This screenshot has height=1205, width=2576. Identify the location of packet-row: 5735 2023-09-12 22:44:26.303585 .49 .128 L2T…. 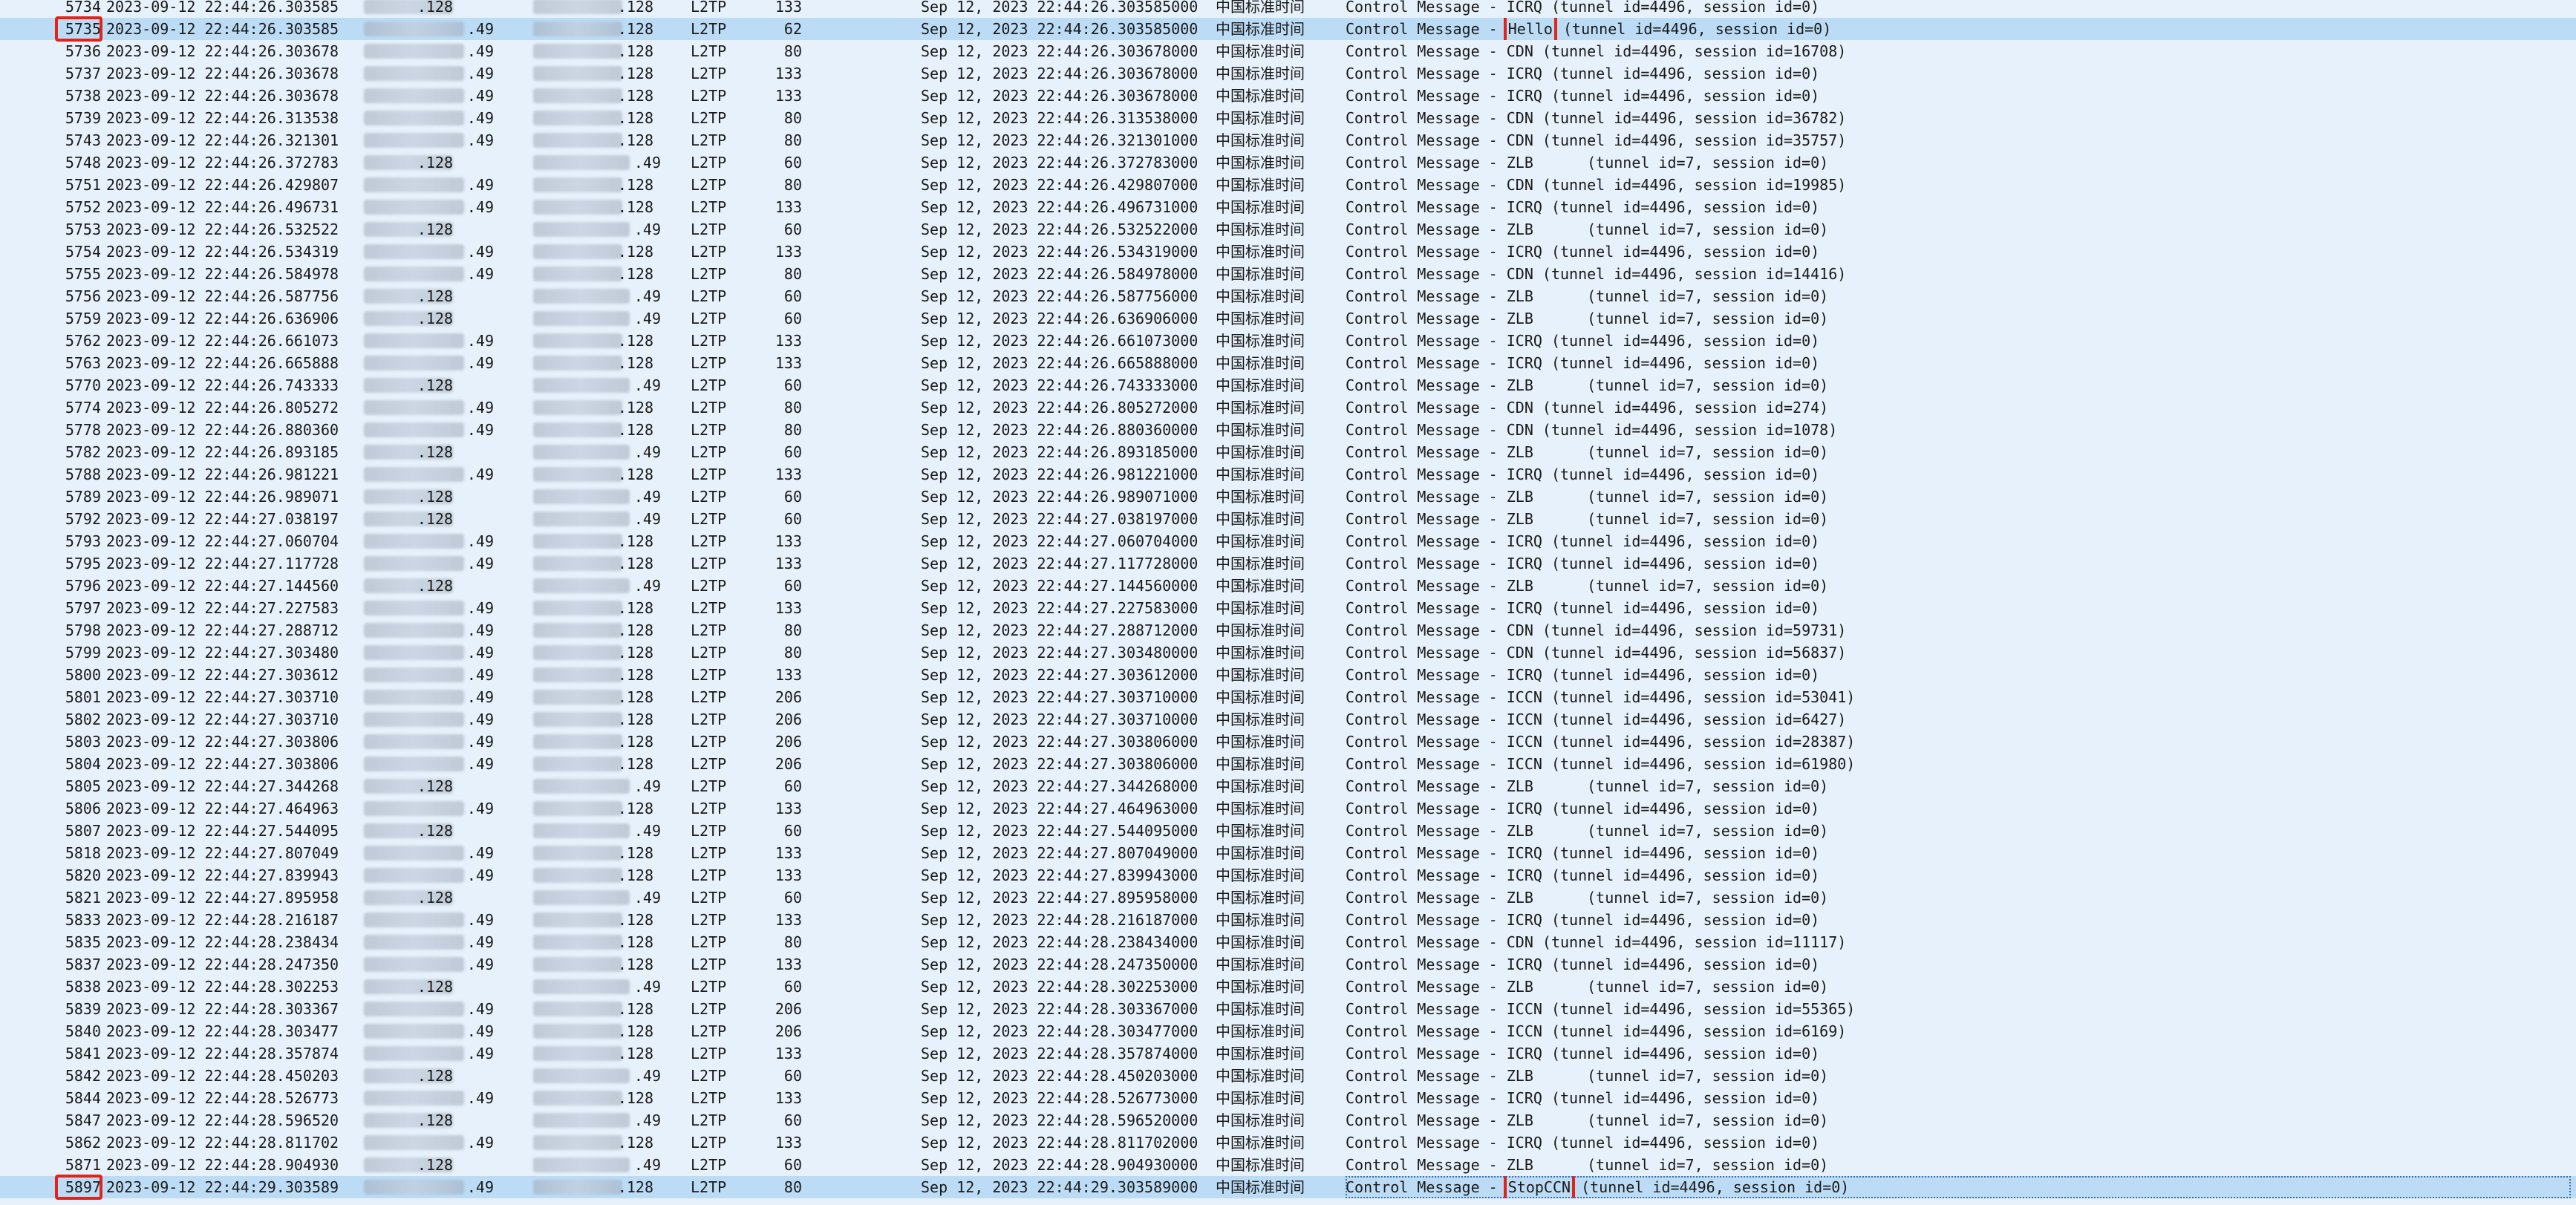
(1288, 29).